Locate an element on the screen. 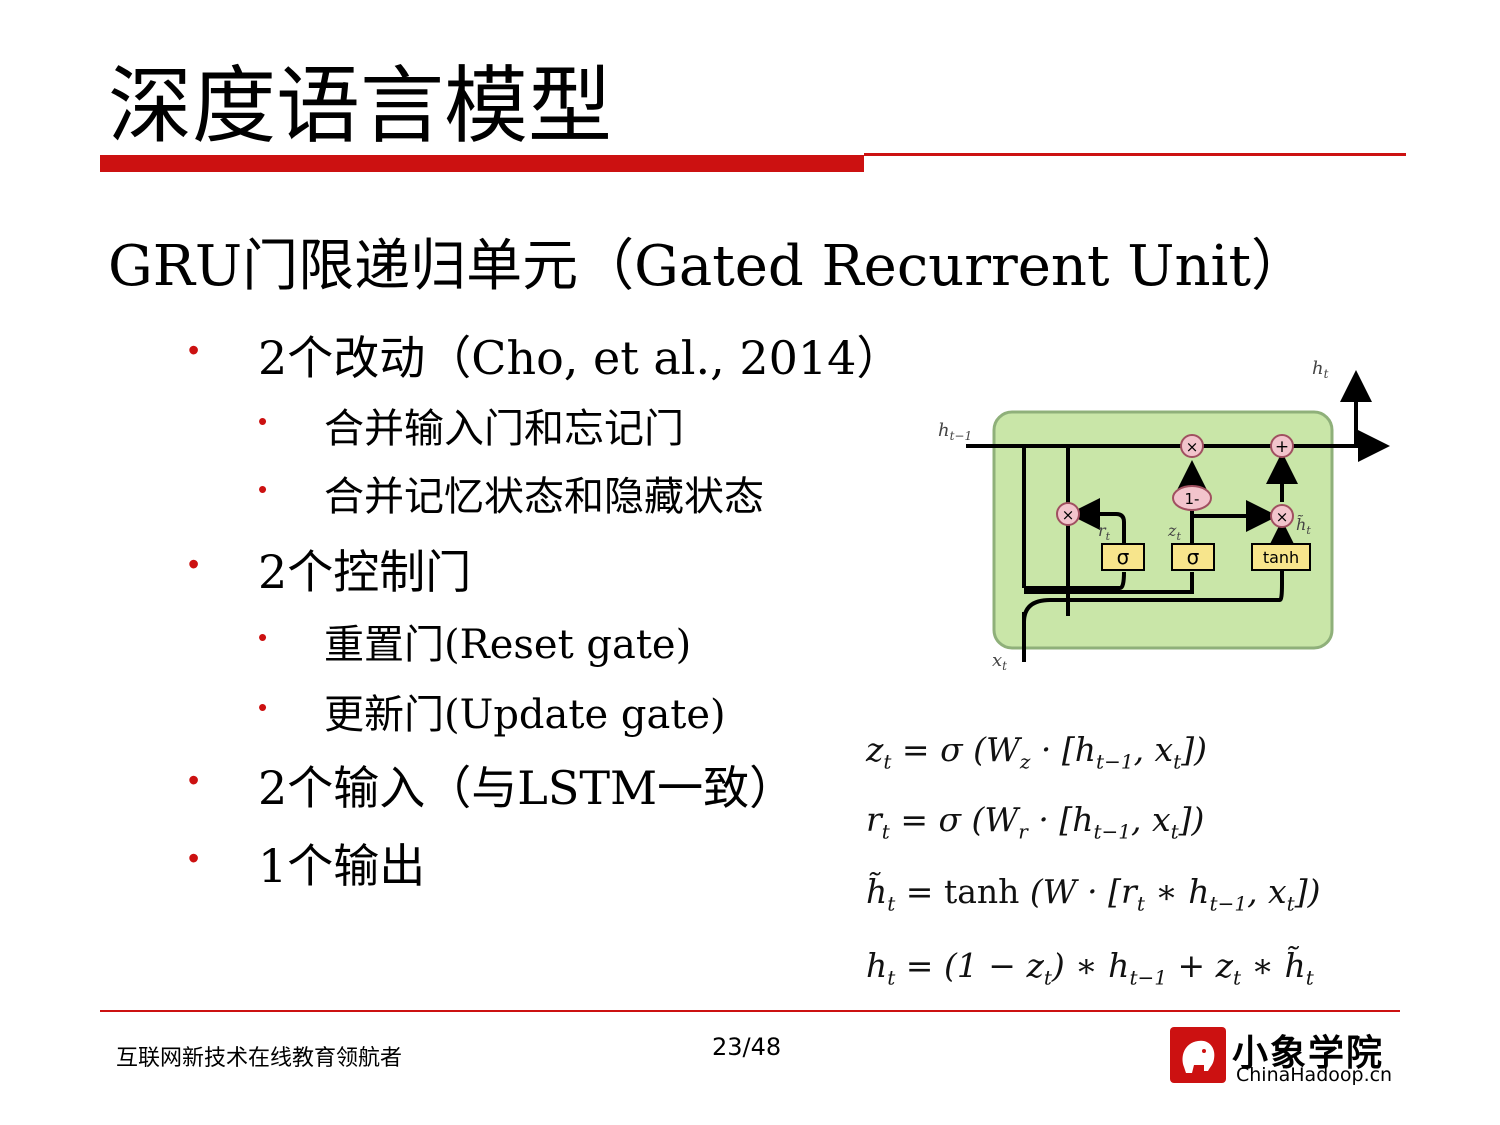 The width and height of the screenshot is (1500, 1125). equation-z: zt = σ (Wz · [ht−1, xt]) is located at coordinates (1036, 752).